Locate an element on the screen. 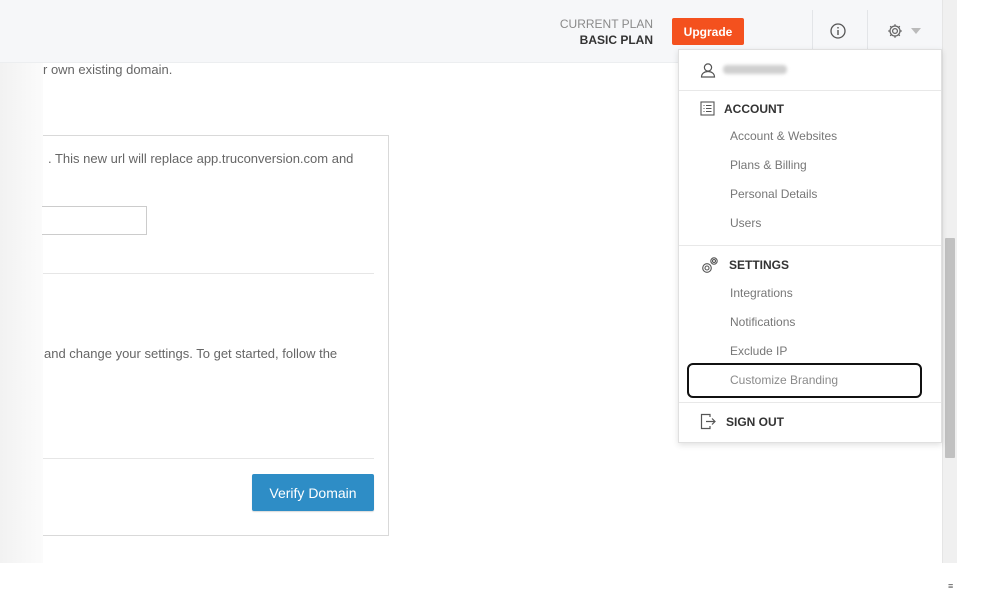 This screenshot has height=591, width=1000. user-row is located at coordinates (810, 70).